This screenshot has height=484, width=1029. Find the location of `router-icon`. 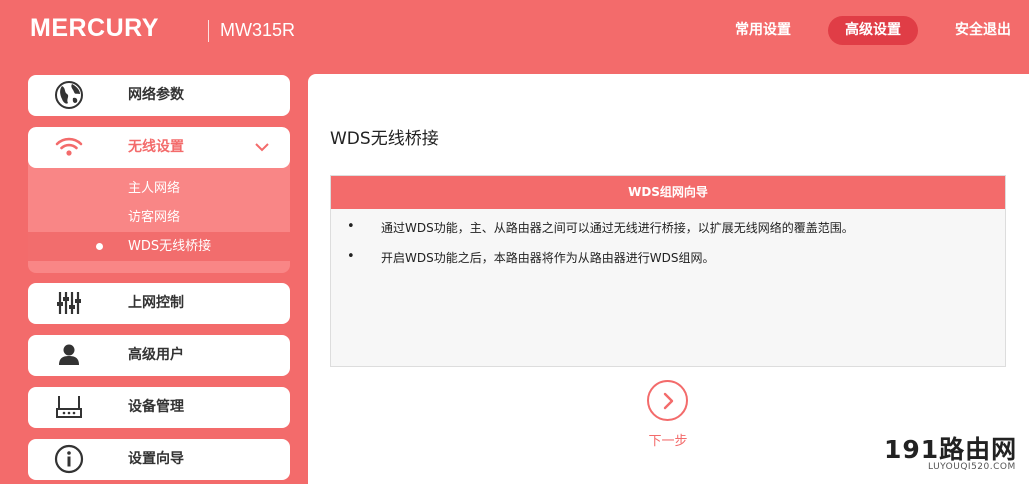

router-icon is located at coordinates (69, 407).